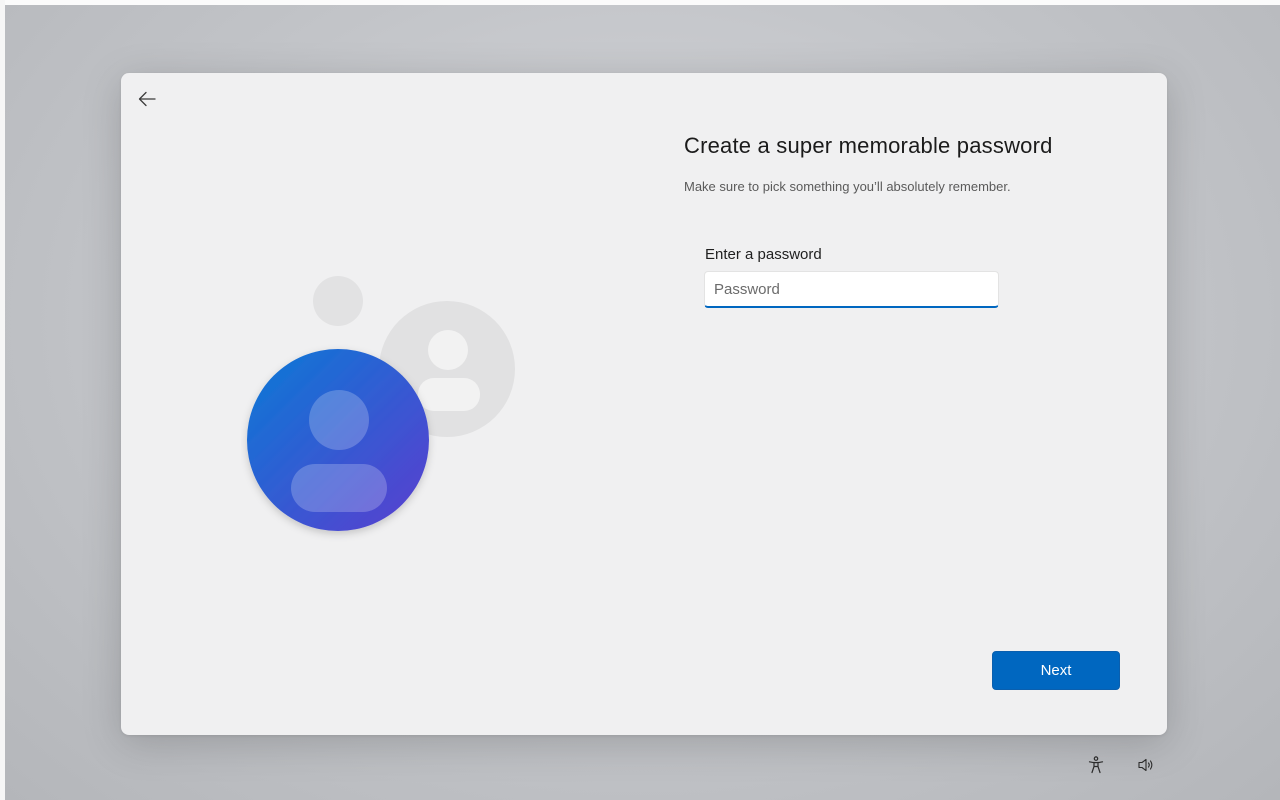 This screenshot has height=800, width=1280. I want to click on arrow-left-icon, so click(147, 99).